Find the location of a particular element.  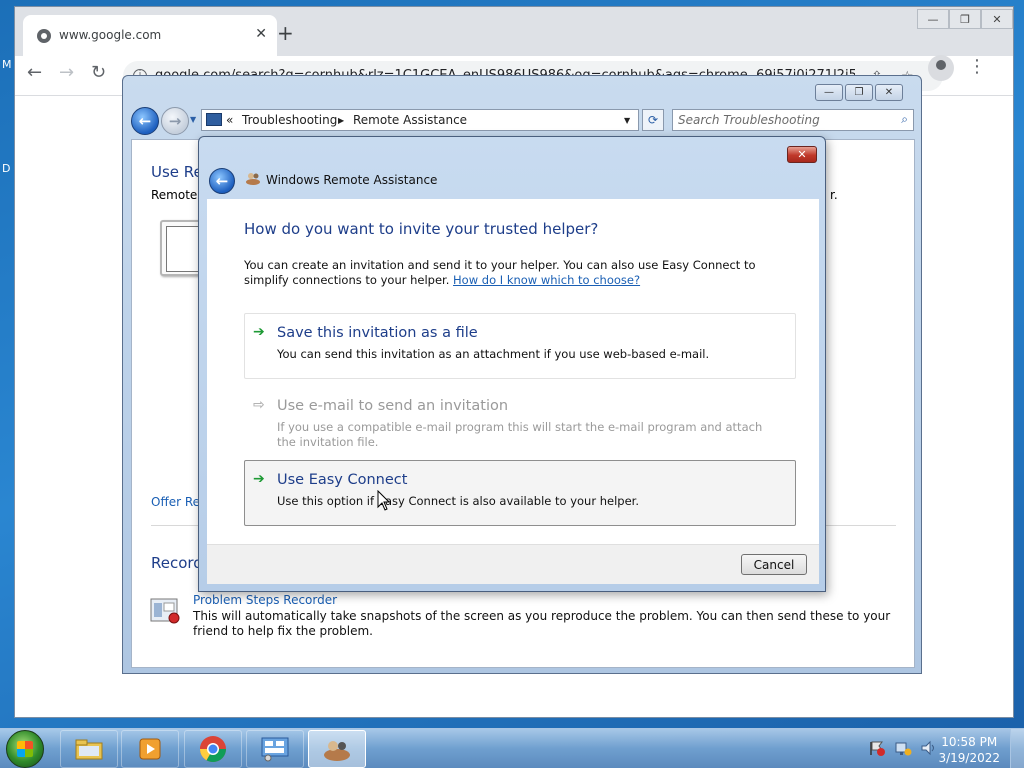

section-heading-use-remote-assistance: Use Re is located at coordinates (177, 172).